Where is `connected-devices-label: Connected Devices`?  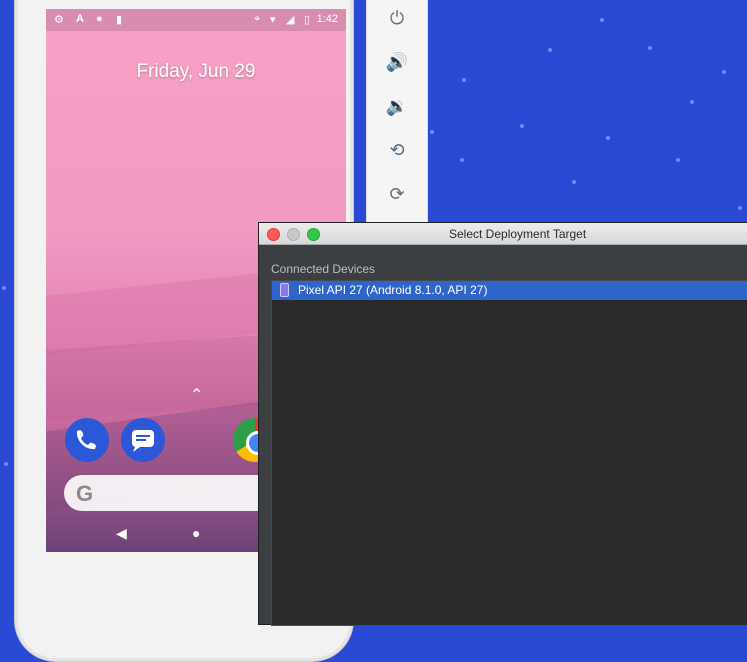 connected-devices-label: Connected Devices is located at coordinates (323, 269).